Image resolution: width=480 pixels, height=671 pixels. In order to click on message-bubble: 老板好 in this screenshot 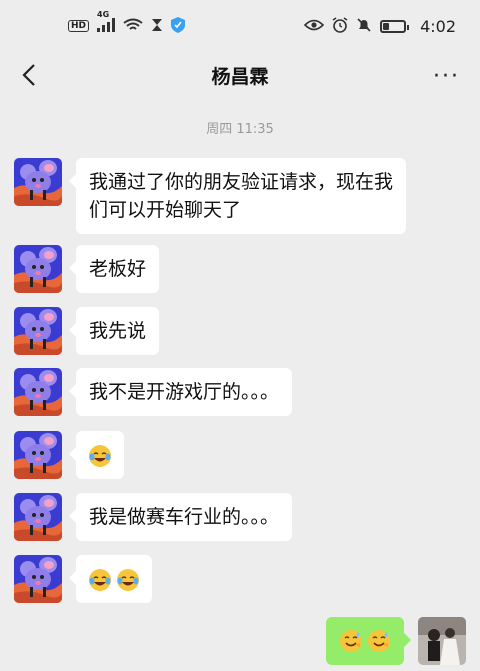, I will do `click(114, 269)`.